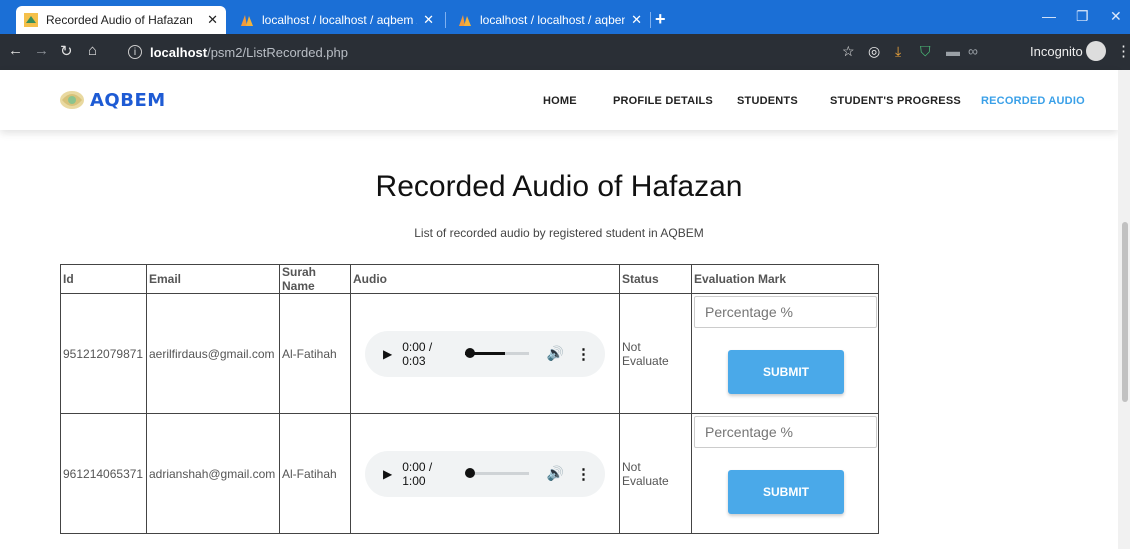  What do you see at coordinates (417, 353) in the screenshot?
I see `audio-time: 0:00 / 0:03` at bounding box center [417, 353].